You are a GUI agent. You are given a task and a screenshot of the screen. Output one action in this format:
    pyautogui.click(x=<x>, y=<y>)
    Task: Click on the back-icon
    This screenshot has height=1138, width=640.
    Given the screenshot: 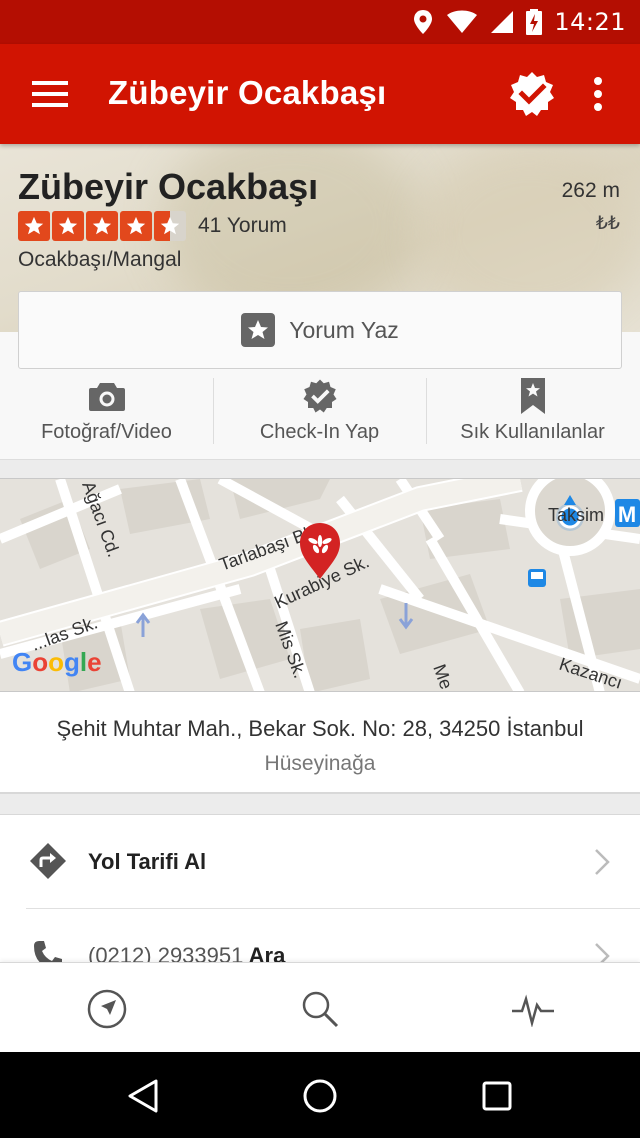 What is the action you would take?
    pyautogui.click(x=143, y=1096)
    